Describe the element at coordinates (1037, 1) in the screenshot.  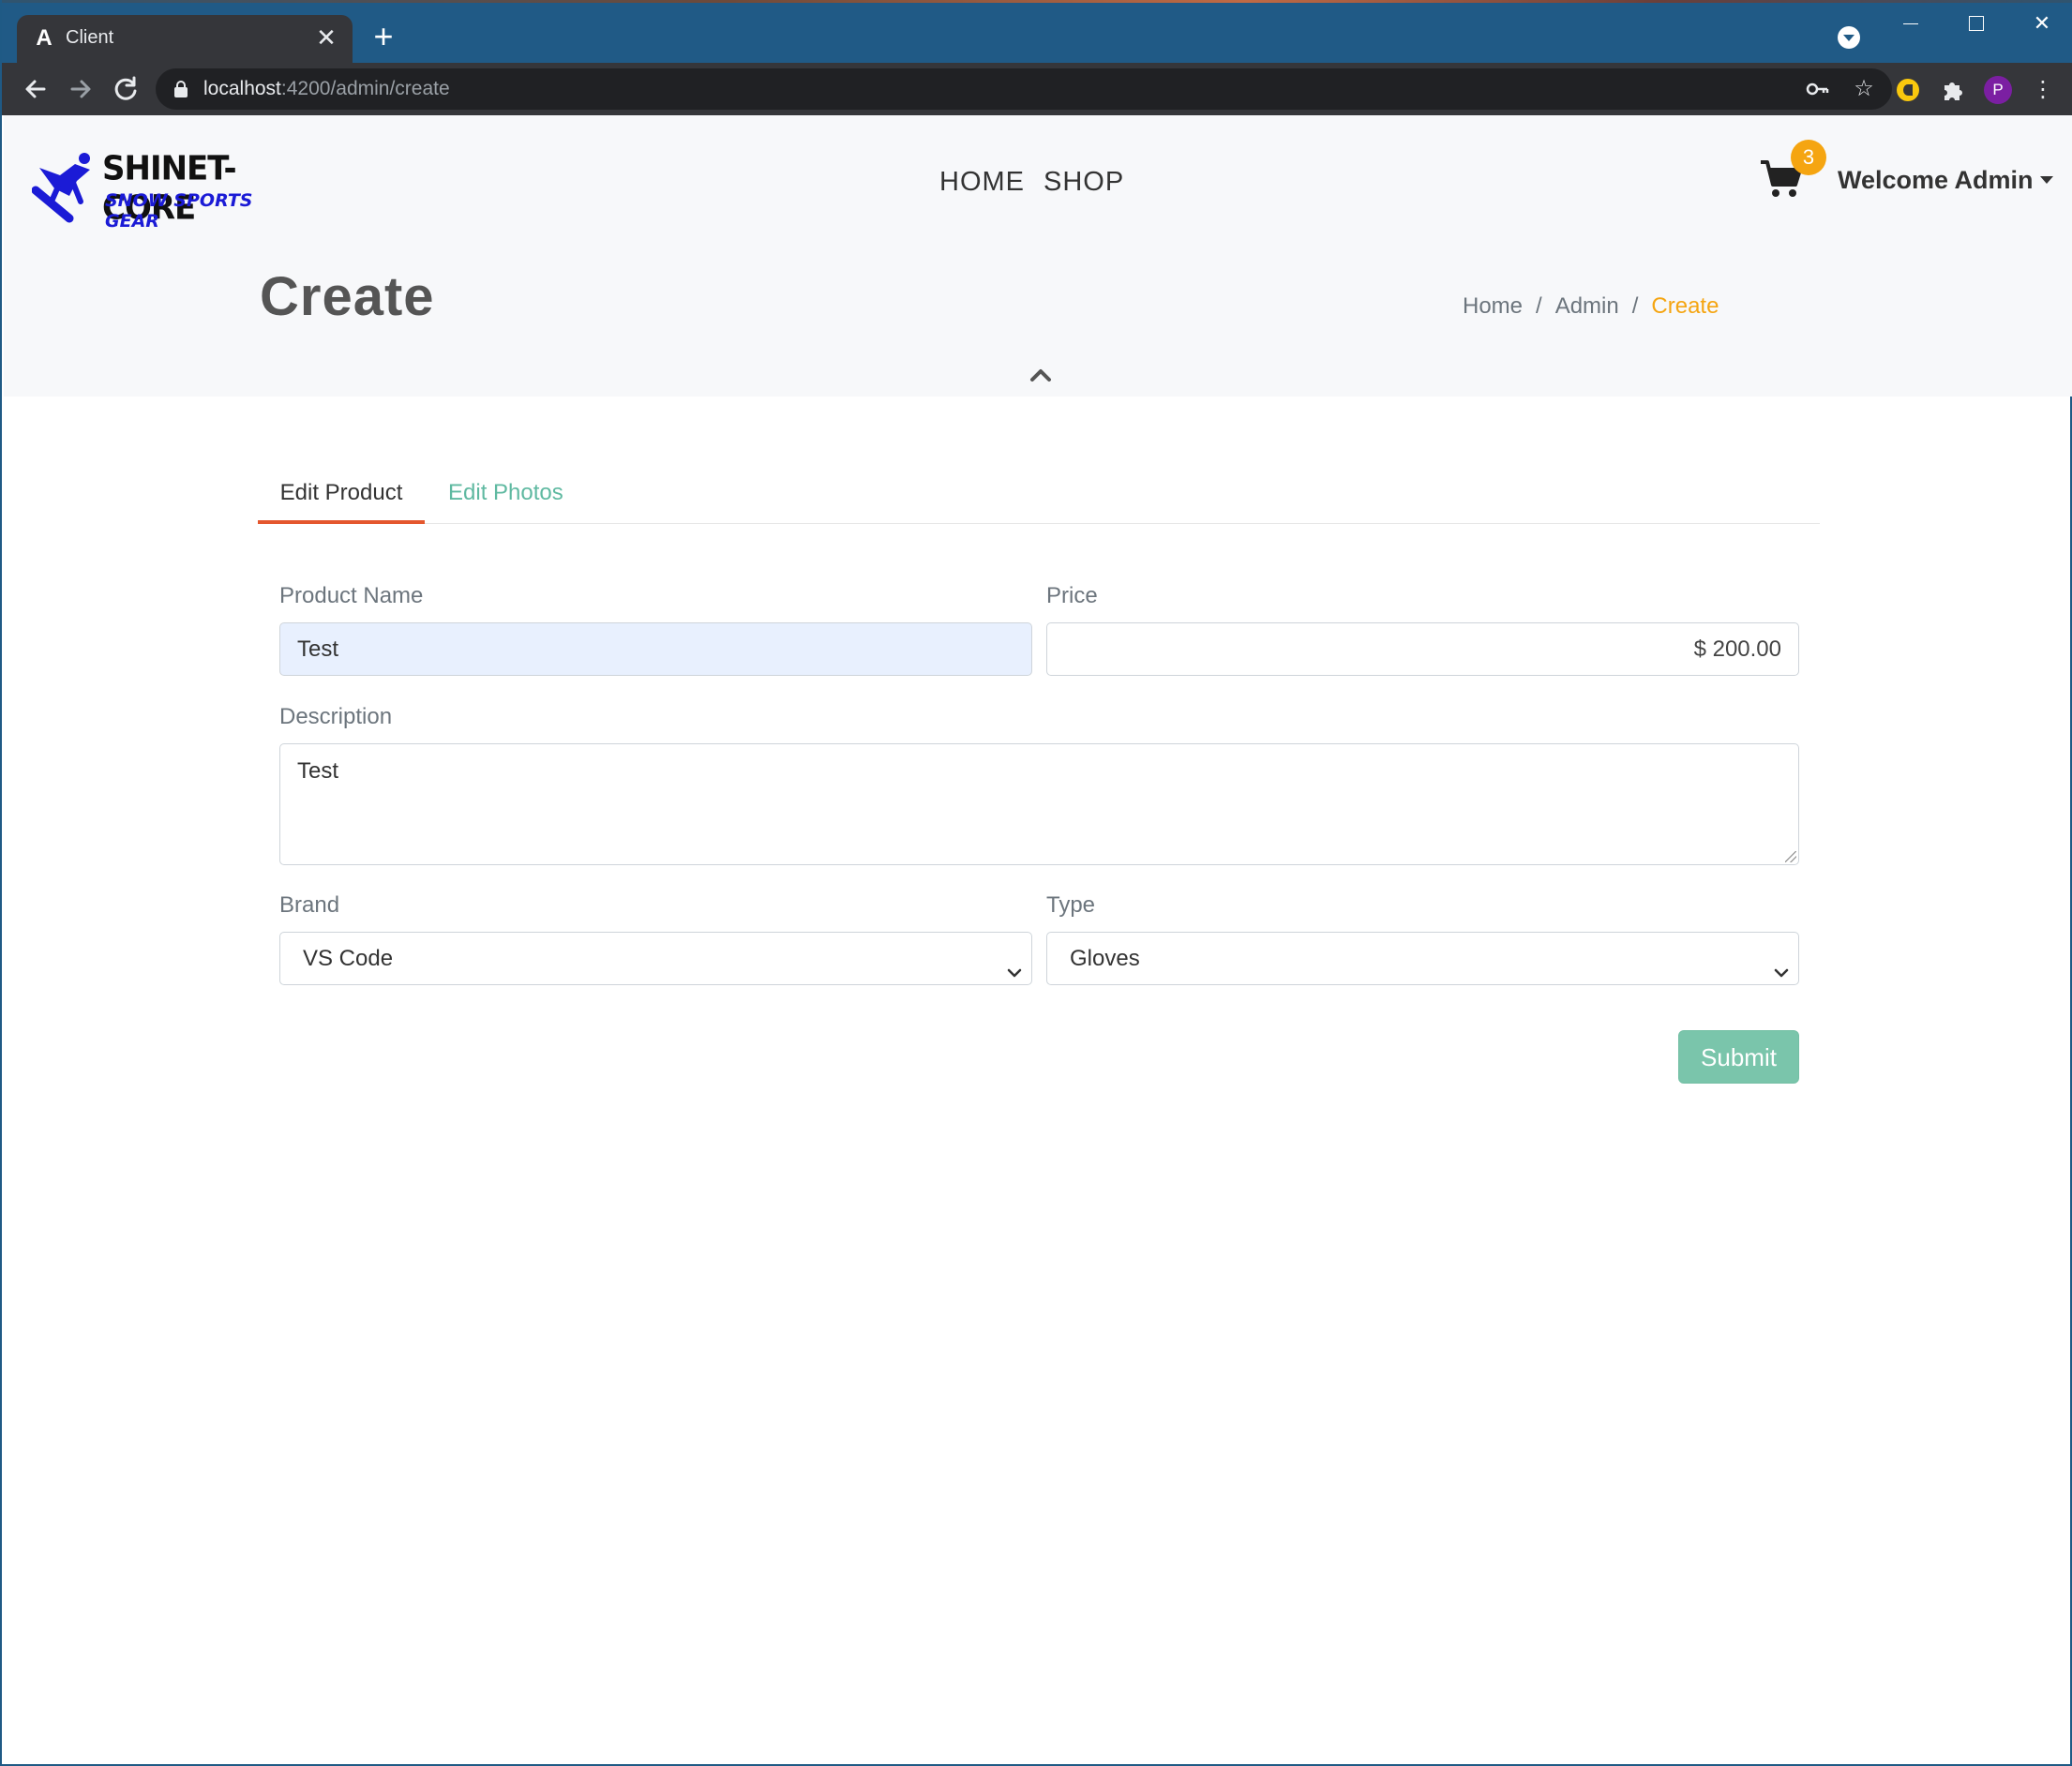
I see `title-bar-glow` at that location.